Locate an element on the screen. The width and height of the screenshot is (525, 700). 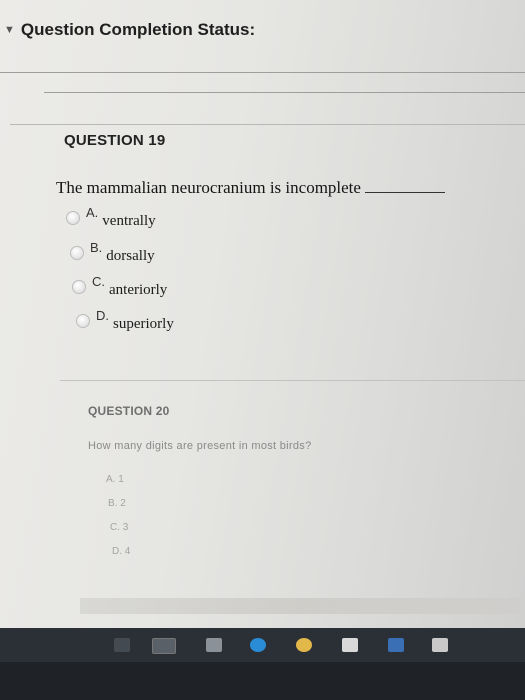
save-submit-bar is located at coordinates (300, 606).